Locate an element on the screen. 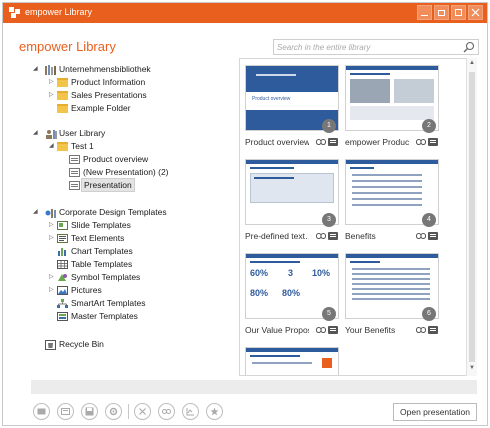 The image size is (490, 428). chart-button is located at coordinates (190, 411).